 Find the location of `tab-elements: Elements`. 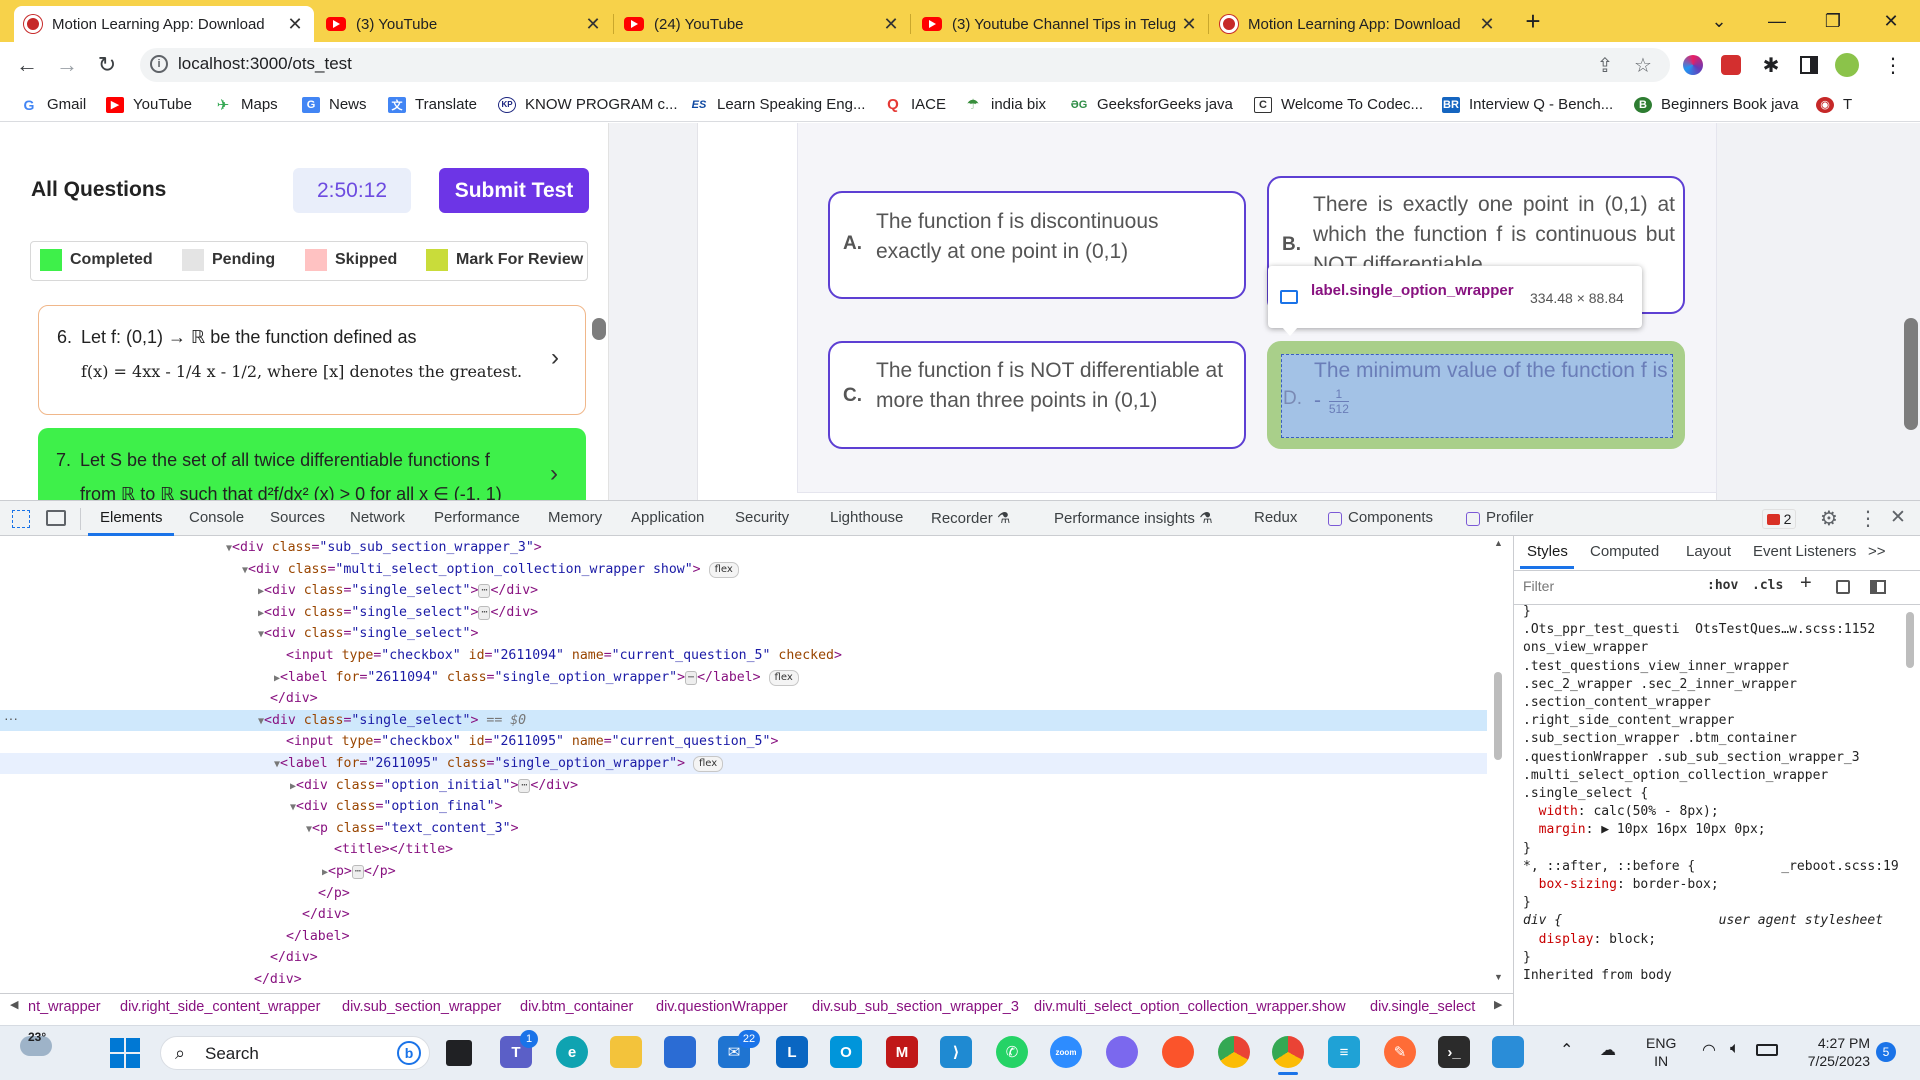

tab-elements: Elements is located at coordinates (131, 517).